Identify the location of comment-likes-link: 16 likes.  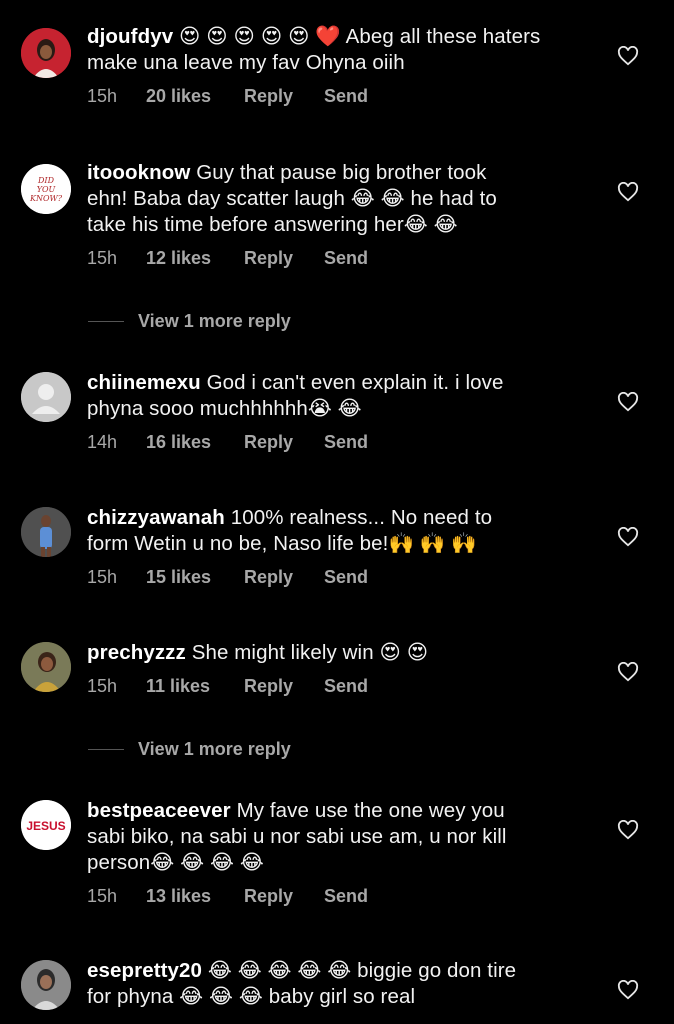
(195, 442).